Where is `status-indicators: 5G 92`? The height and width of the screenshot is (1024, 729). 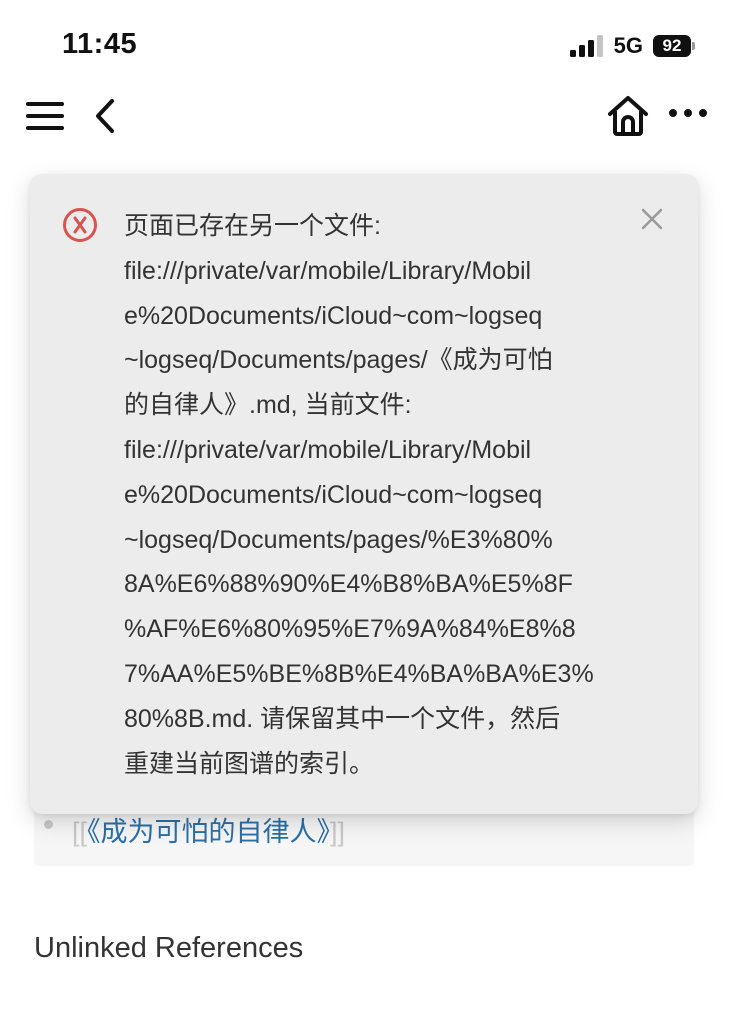
status-indicators: 5G 92 is located at coordinates (632, 46).